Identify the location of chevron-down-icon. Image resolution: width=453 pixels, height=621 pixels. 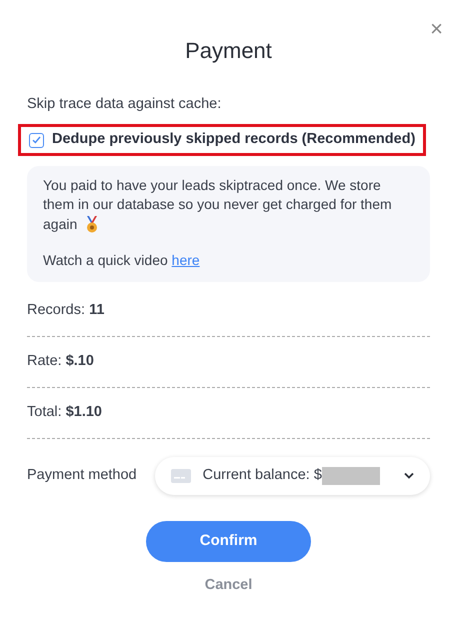
(409, 476).